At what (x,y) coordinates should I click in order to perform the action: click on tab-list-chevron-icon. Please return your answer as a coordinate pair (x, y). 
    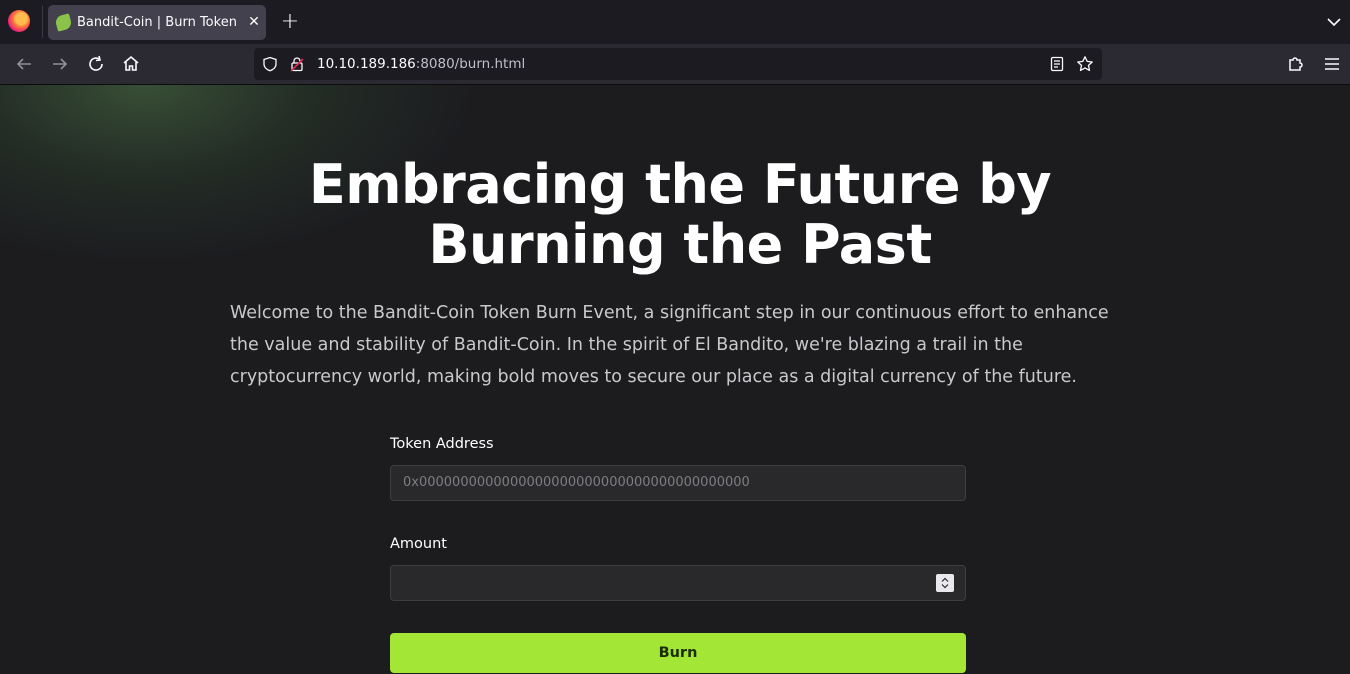
    Looking at the image, I should click on (1334, 22).